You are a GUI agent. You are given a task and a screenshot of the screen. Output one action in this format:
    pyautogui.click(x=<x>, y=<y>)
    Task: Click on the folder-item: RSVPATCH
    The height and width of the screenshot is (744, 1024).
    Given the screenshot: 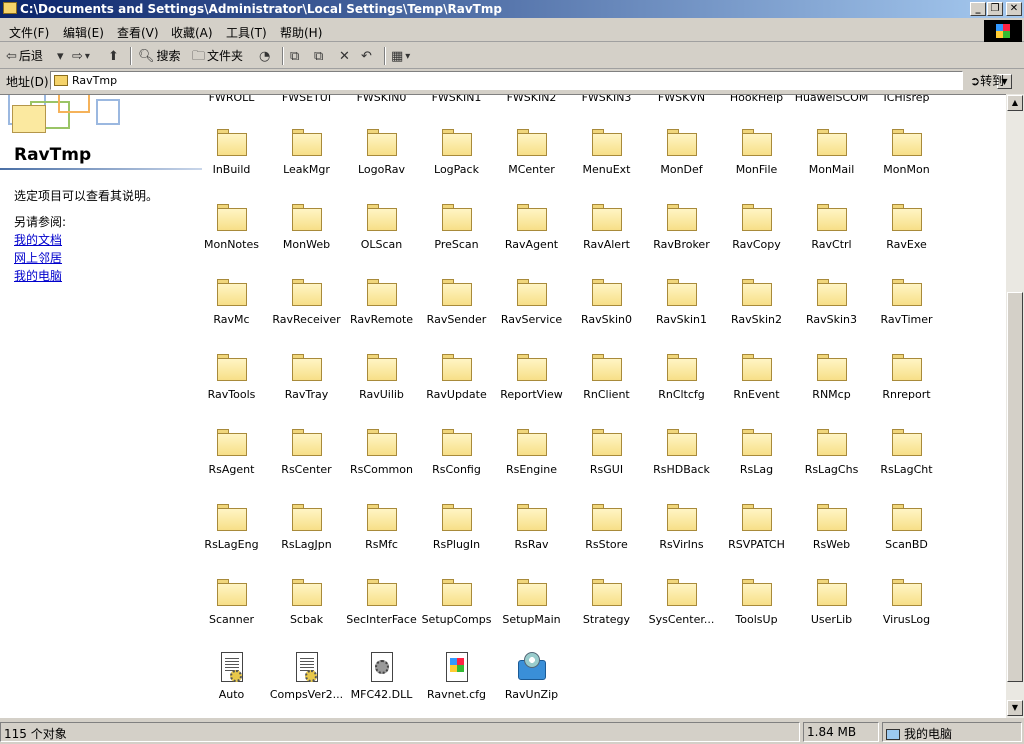 What is the action you would take?
    pyautogui.click(x=756, y=538)
    